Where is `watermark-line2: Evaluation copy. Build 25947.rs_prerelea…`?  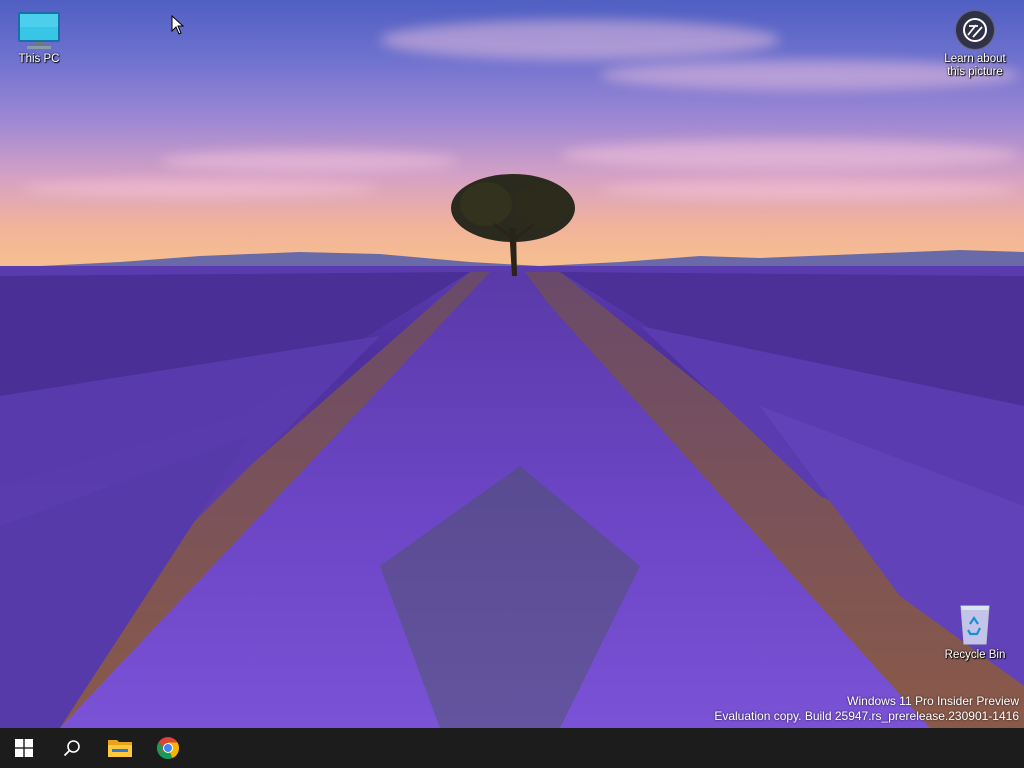
watermark-line2: Evaluation copy. Build 25947.rs_prerelea… is located at coordinates (866, 716).